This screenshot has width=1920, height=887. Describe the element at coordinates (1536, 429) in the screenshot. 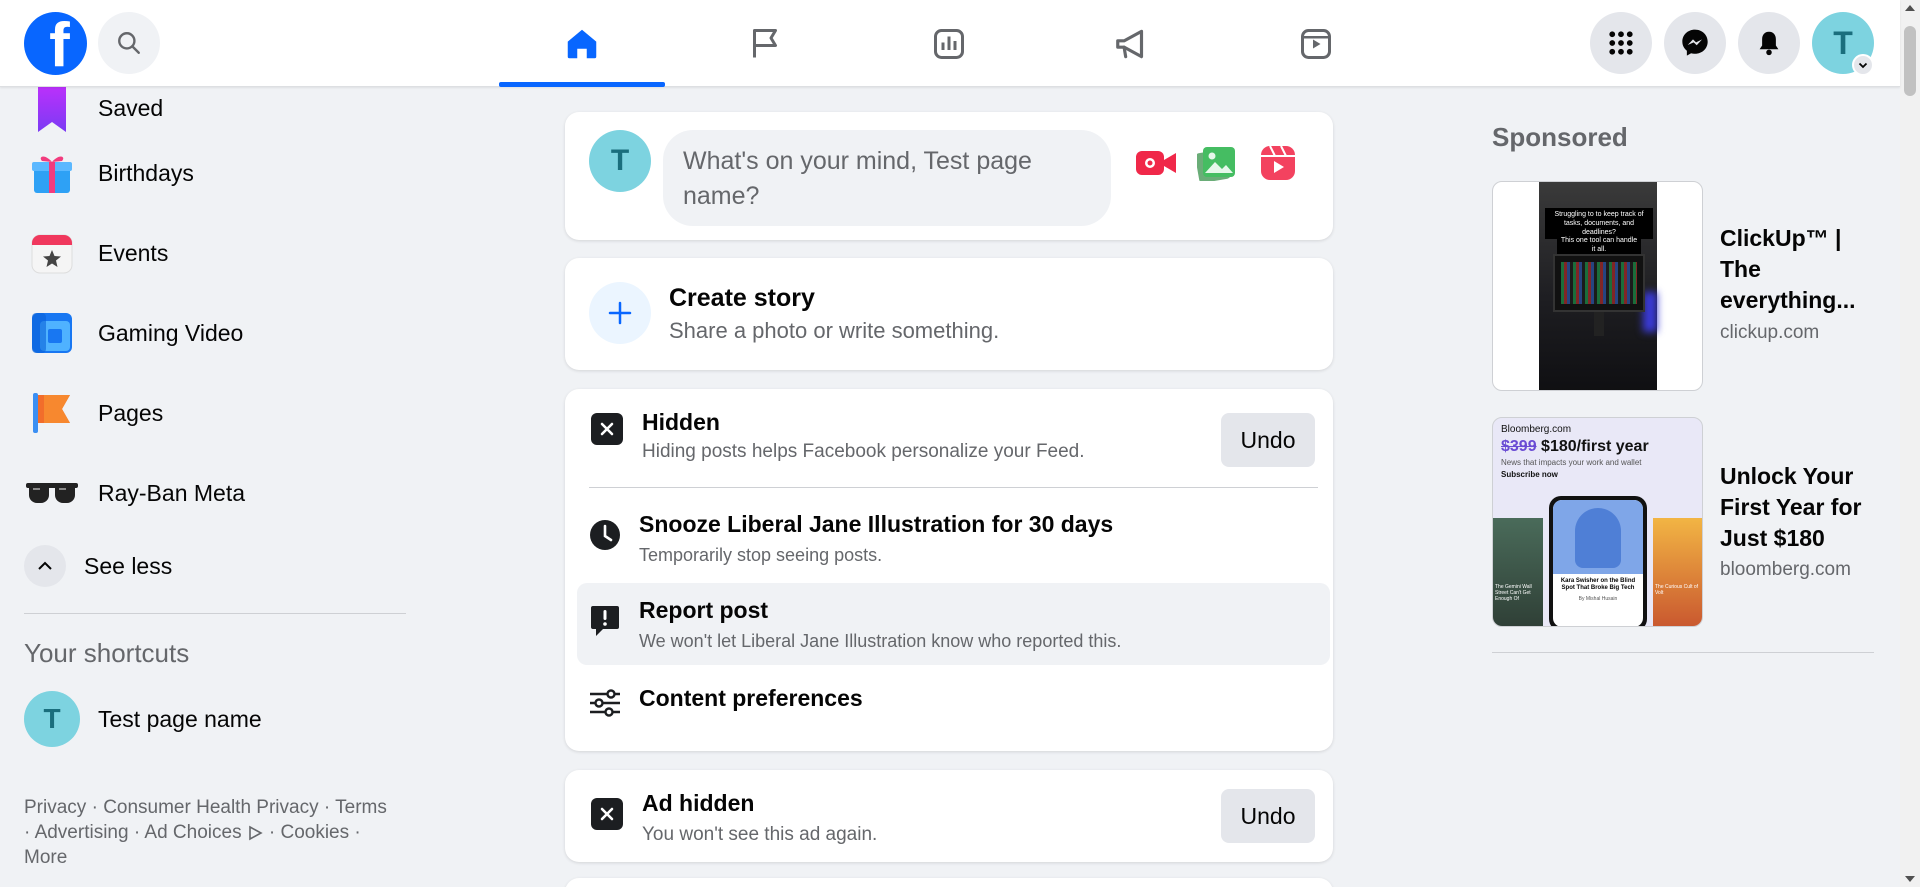

I see `ad-thumb-brand: Bloomberg.com` at that location.